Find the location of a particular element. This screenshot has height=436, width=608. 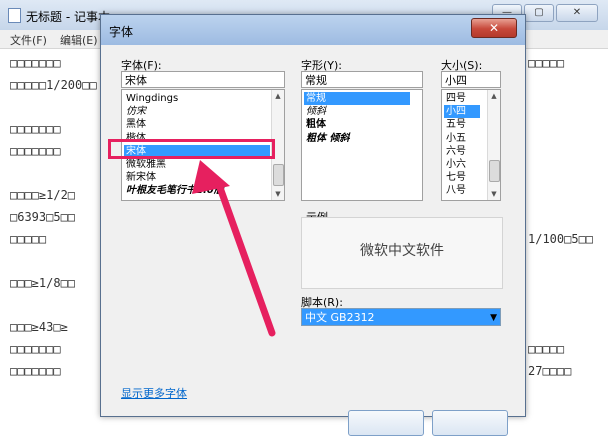

annotation-arrow-icon is located at coordinates (234, 248).